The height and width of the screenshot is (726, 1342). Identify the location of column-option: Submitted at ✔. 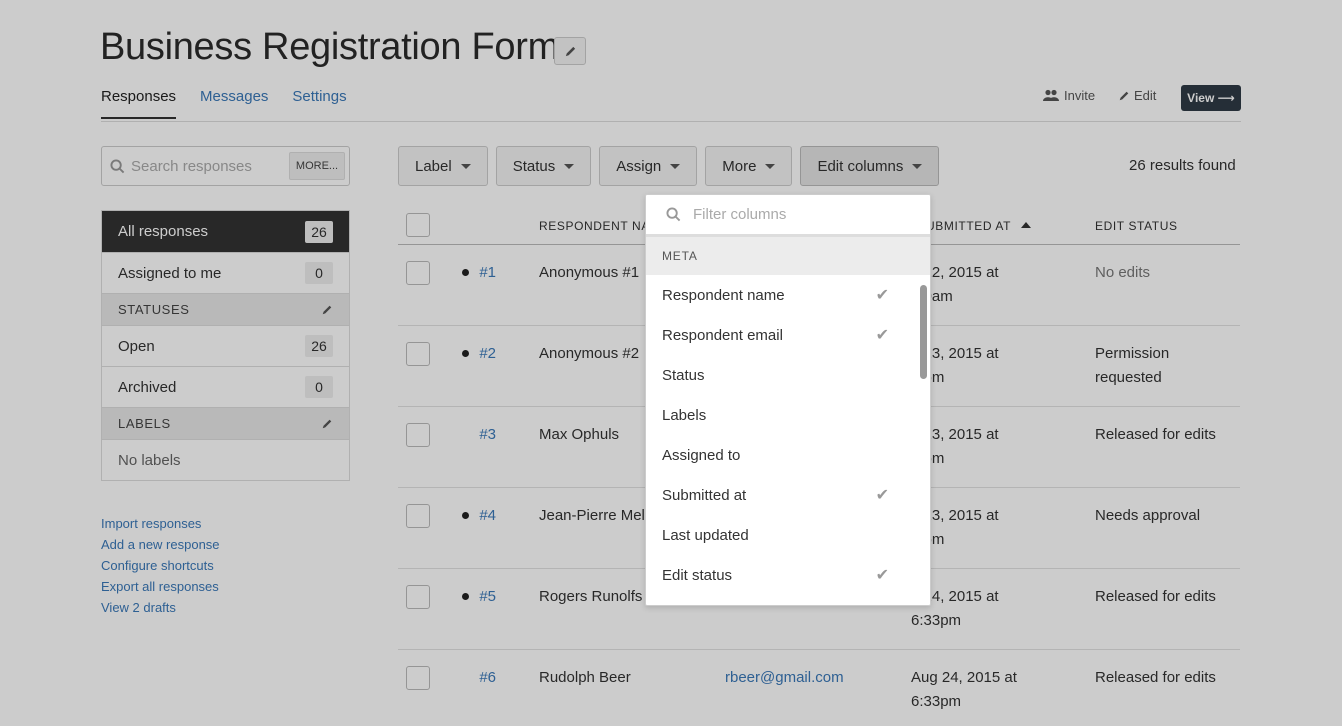
(781, 495).